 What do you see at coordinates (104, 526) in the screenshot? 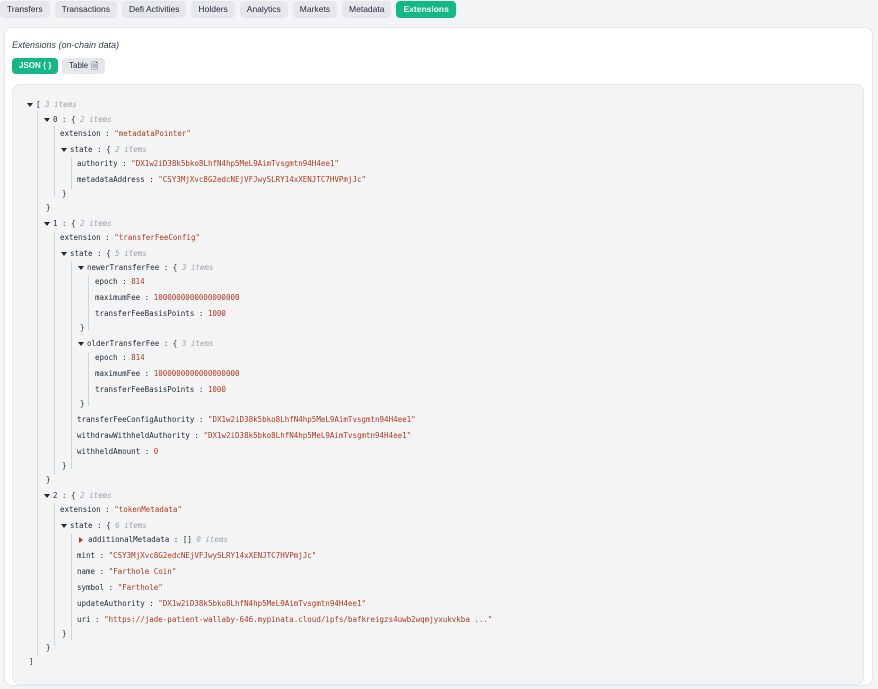
I see `json-node: state : { 6 items` at bounding box center [104, 526].